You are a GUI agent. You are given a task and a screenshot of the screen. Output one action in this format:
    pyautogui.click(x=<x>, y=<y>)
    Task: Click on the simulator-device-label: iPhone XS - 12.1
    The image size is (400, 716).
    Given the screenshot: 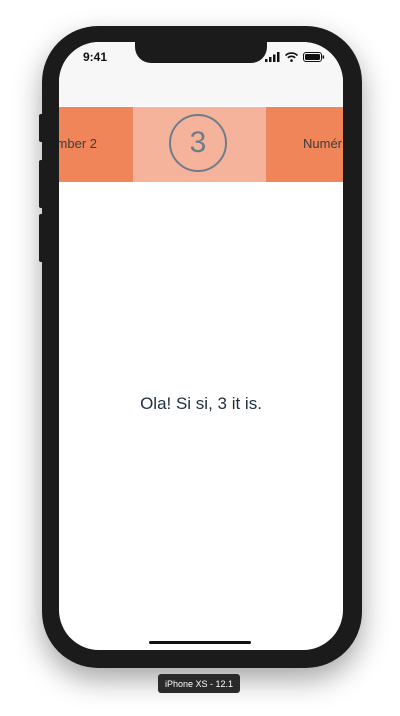 What is the action you would take?
    pyautogui.click(x=199, y=683)
    